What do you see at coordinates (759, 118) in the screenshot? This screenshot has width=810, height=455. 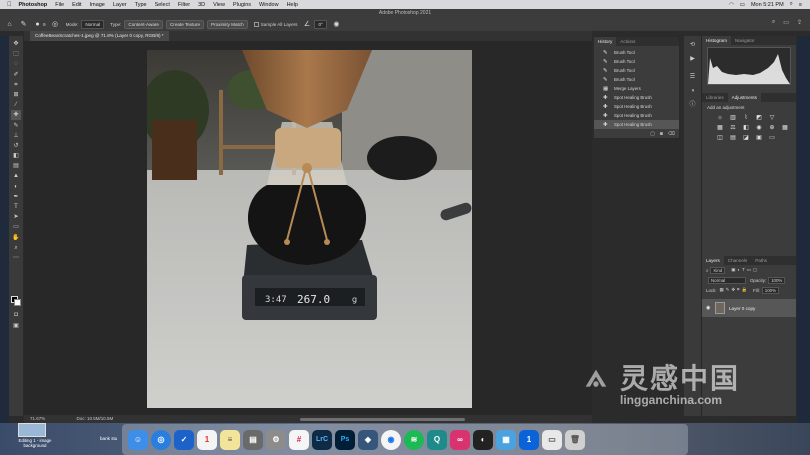 I see `exposure-icon: ◩` at bounding box center [759, 118].